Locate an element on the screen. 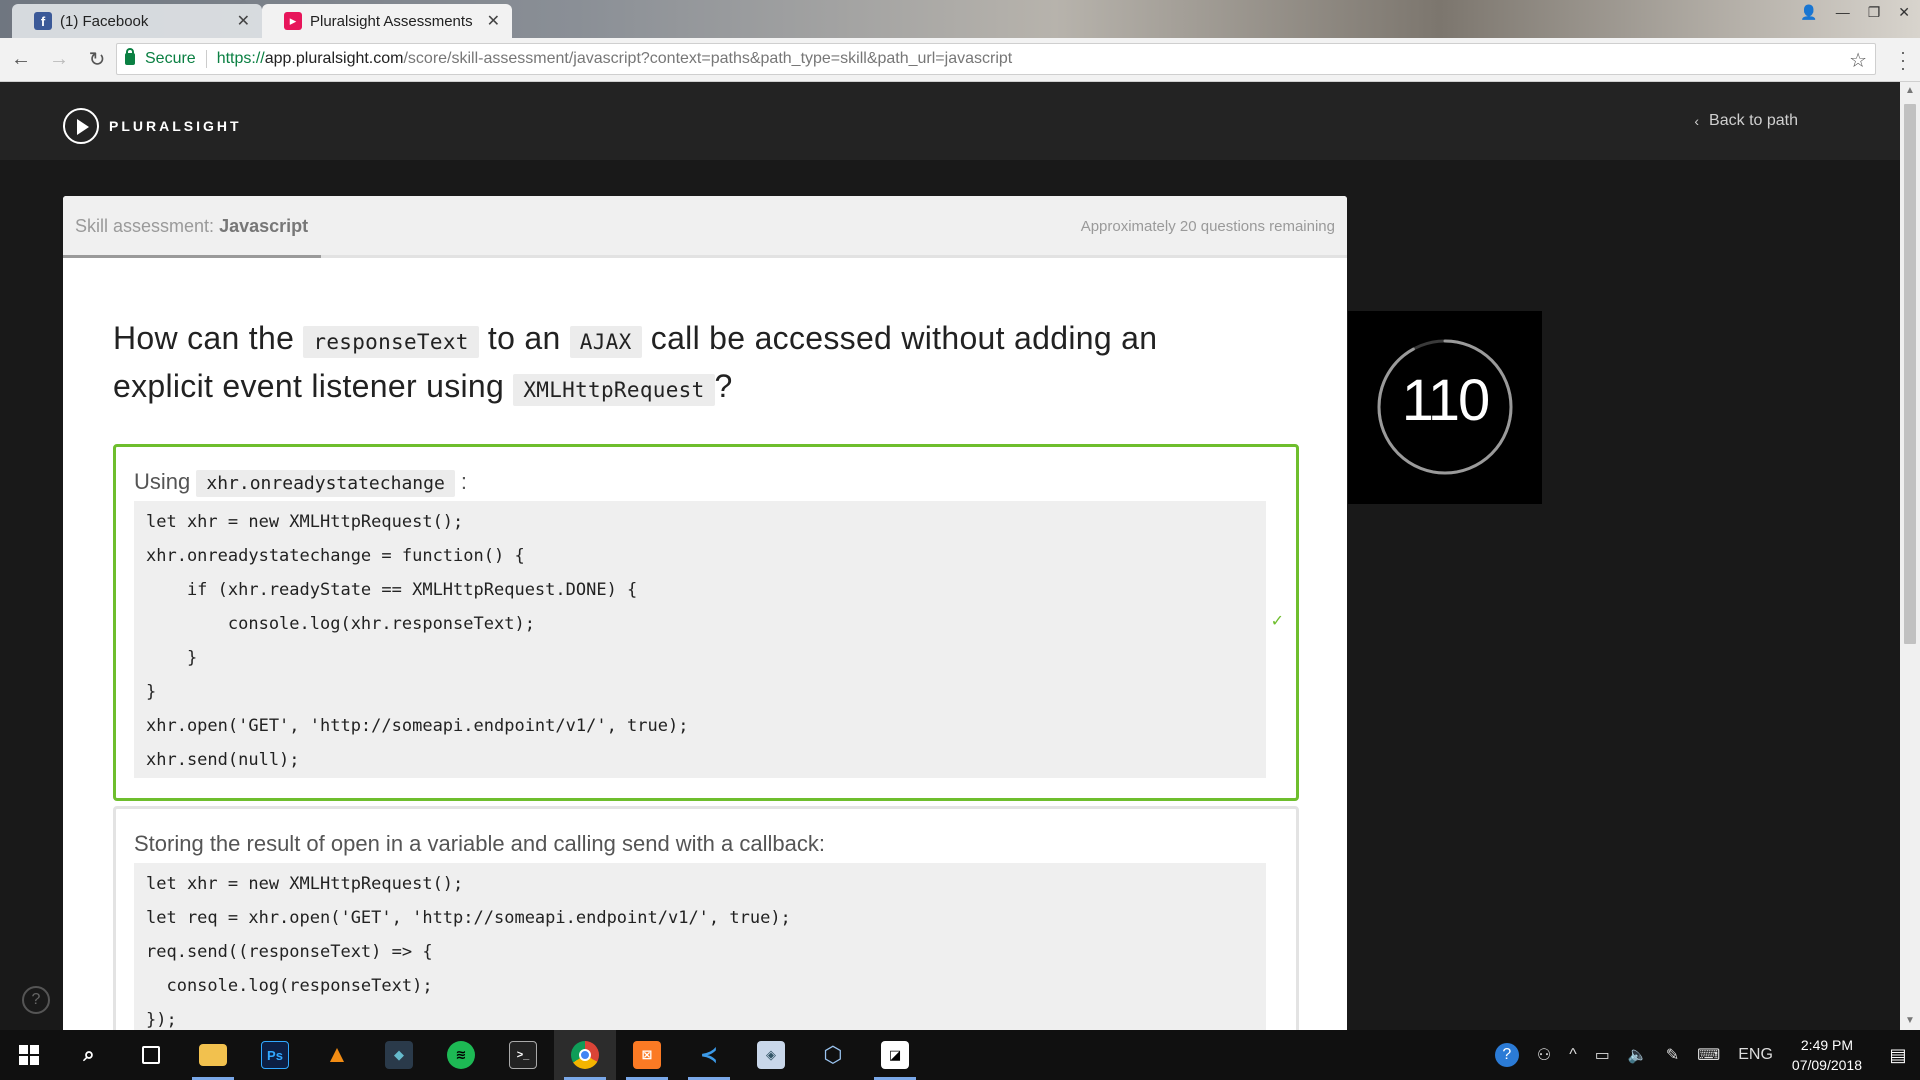 Image resolution: width=1920 pixels, height=1080 pixels. chevron-up-icon: ^ is located at coordinates (1573, 1055).